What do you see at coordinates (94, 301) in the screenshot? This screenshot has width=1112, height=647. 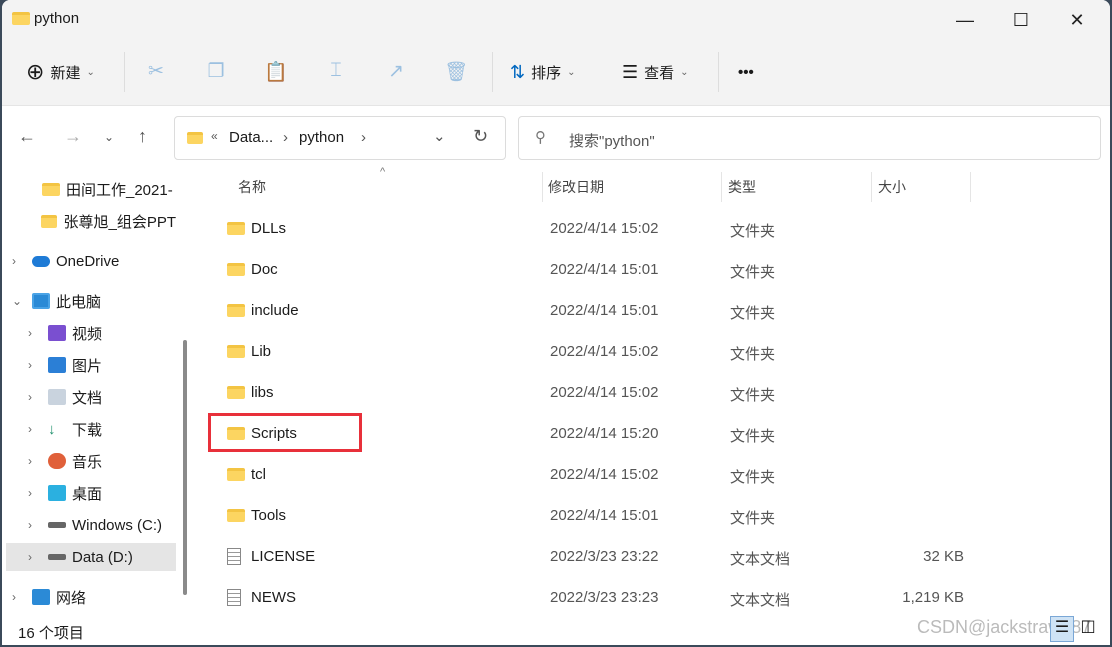 I see `sidebar-item: ⌄ 此电脑` at bounding box center [94, 301].